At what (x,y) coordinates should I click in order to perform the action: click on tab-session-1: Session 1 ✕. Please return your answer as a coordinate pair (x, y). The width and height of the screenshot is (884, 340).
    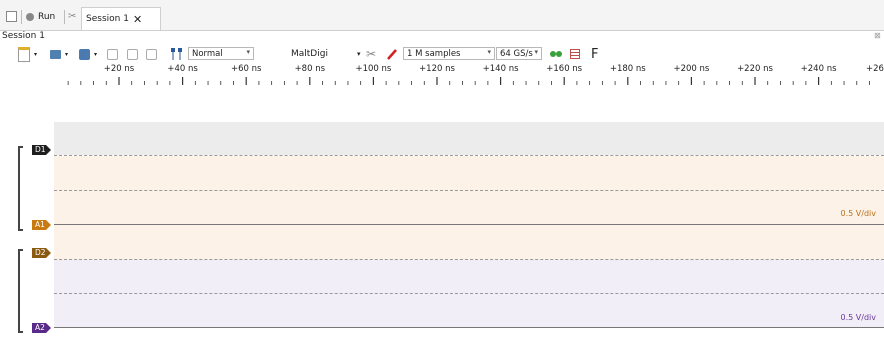
    Looking at the image, I should click on (121, 18).